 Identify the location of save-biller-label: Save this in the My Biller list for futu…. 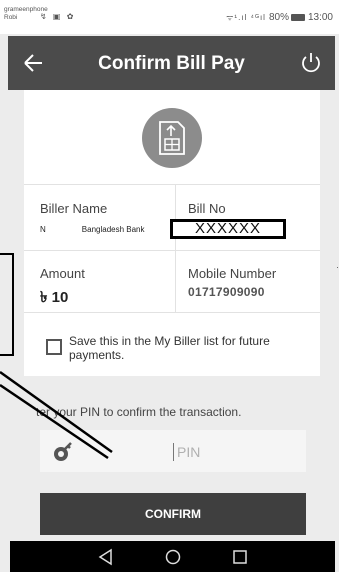
(169, 348).